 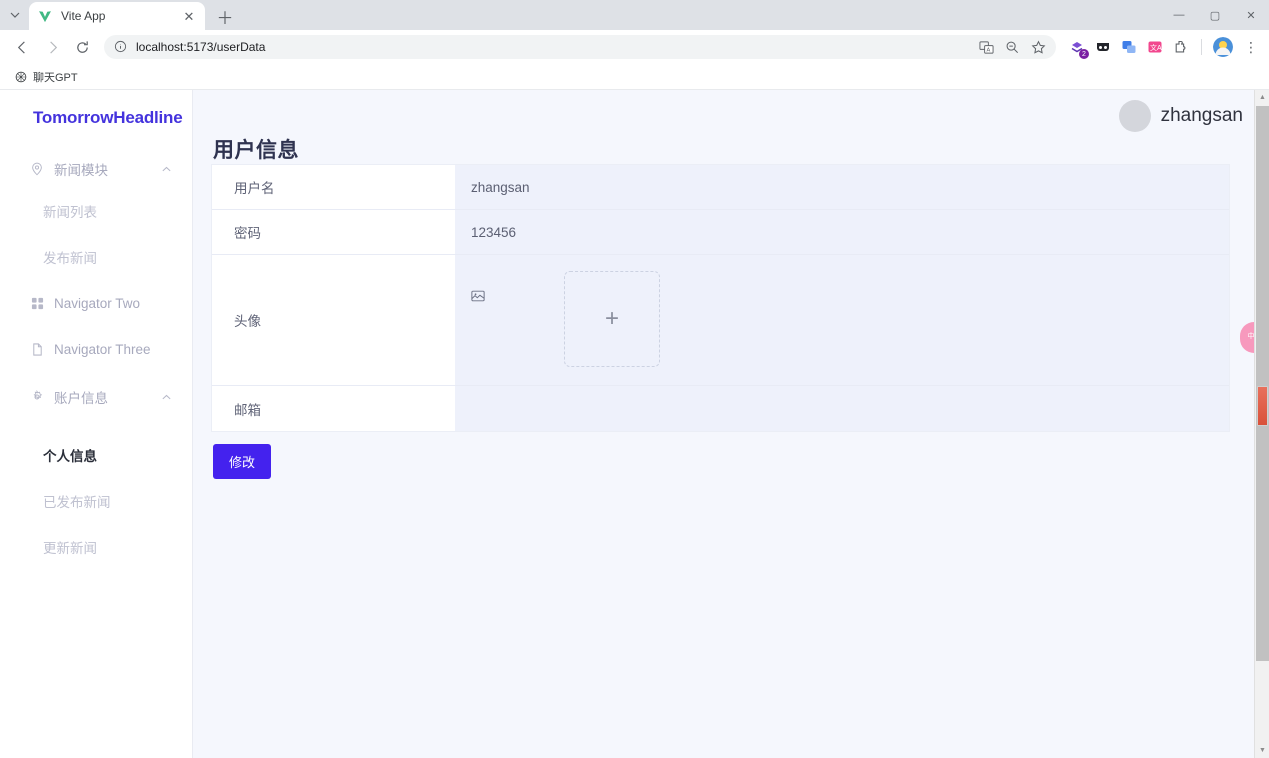 I want to click on avatar-upload-button: +, so click(x=612, y=319).